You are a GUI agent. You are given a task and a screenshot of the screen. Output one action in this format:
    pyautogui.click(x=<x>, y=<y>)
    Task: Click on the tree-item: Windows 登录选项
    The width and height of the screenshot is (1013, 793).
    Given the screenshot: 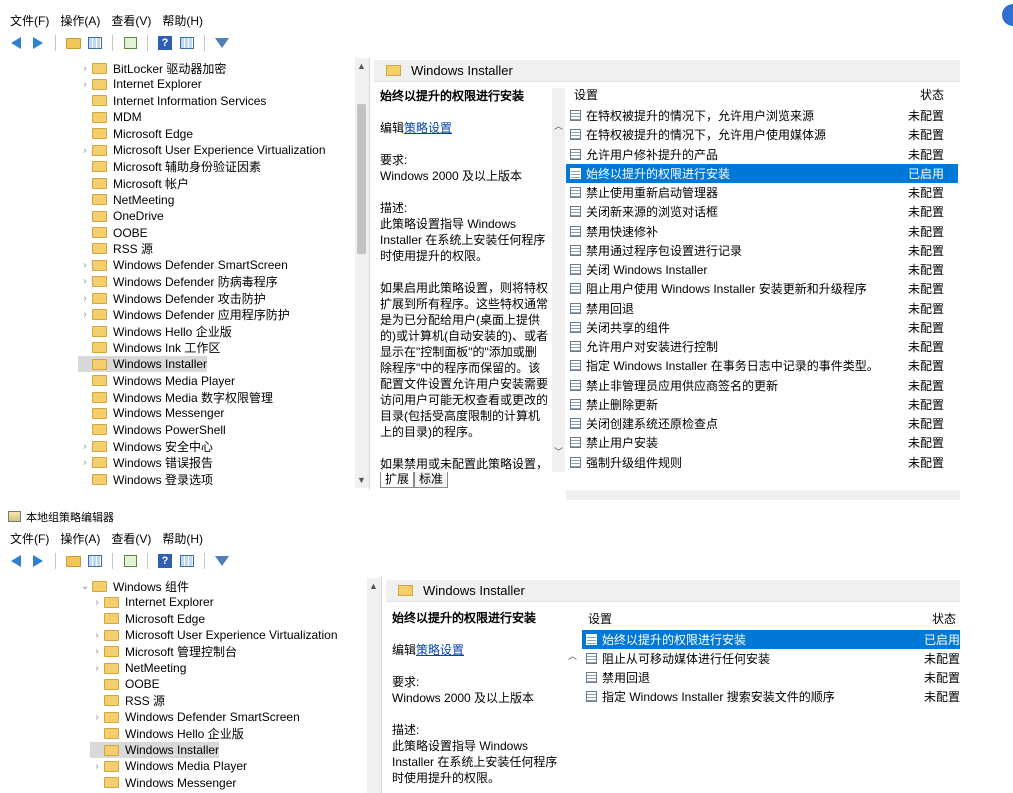 What is the action you would take?
    pyautogui.click(x=145, y=479)
    